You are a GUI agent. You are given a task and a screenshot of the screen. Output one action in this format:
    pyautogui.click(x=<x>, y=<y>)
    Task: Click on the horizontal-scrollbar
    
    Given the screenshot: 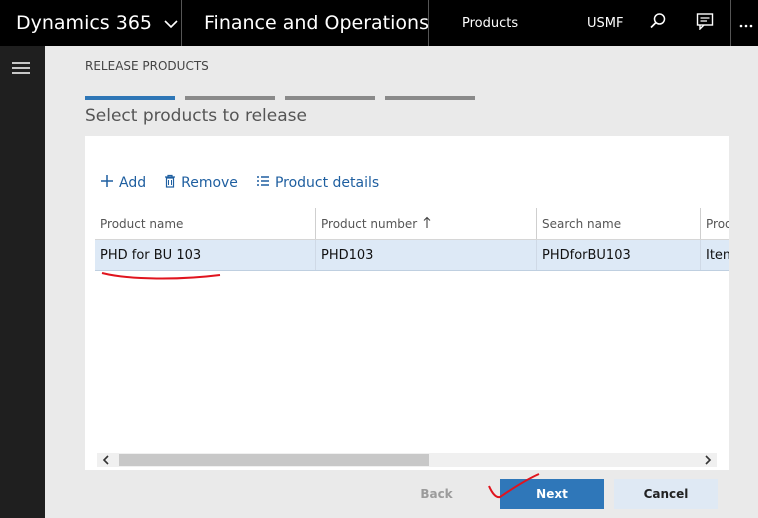 What is the action you would take?
    pyautogui.click(x=407, y=460)
    